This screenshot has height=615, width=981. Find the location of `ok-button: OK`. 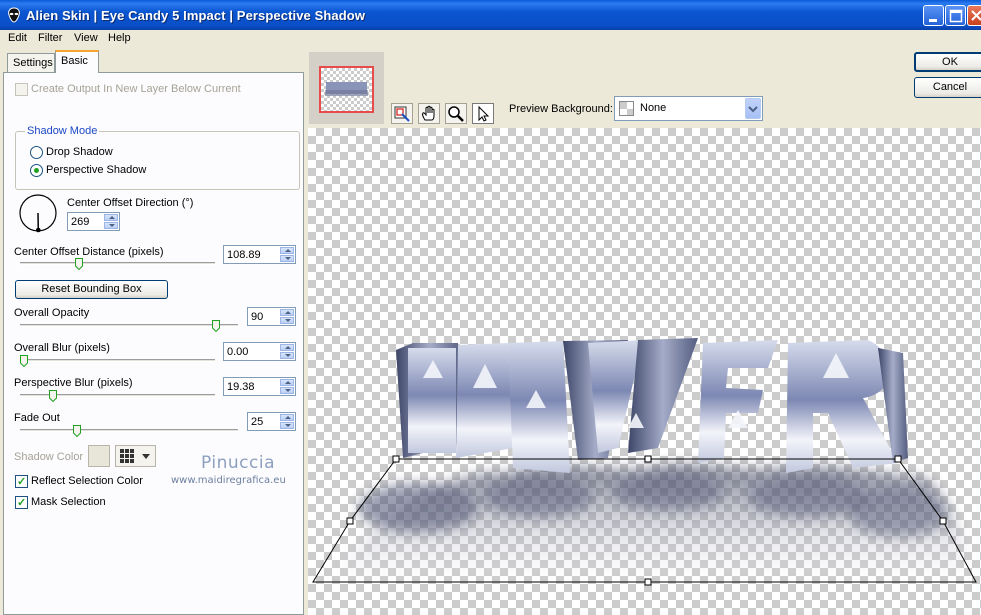

ok-button: OK is located at coordinates (947, 62).